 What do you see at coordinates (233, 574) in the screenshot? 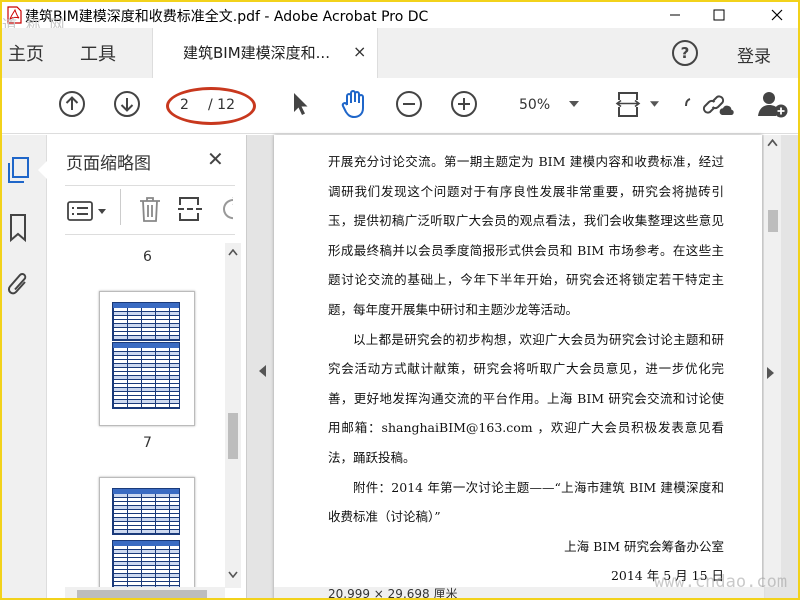
I see `scroll-down-arrow-icon` at bounding box center [233, 574].